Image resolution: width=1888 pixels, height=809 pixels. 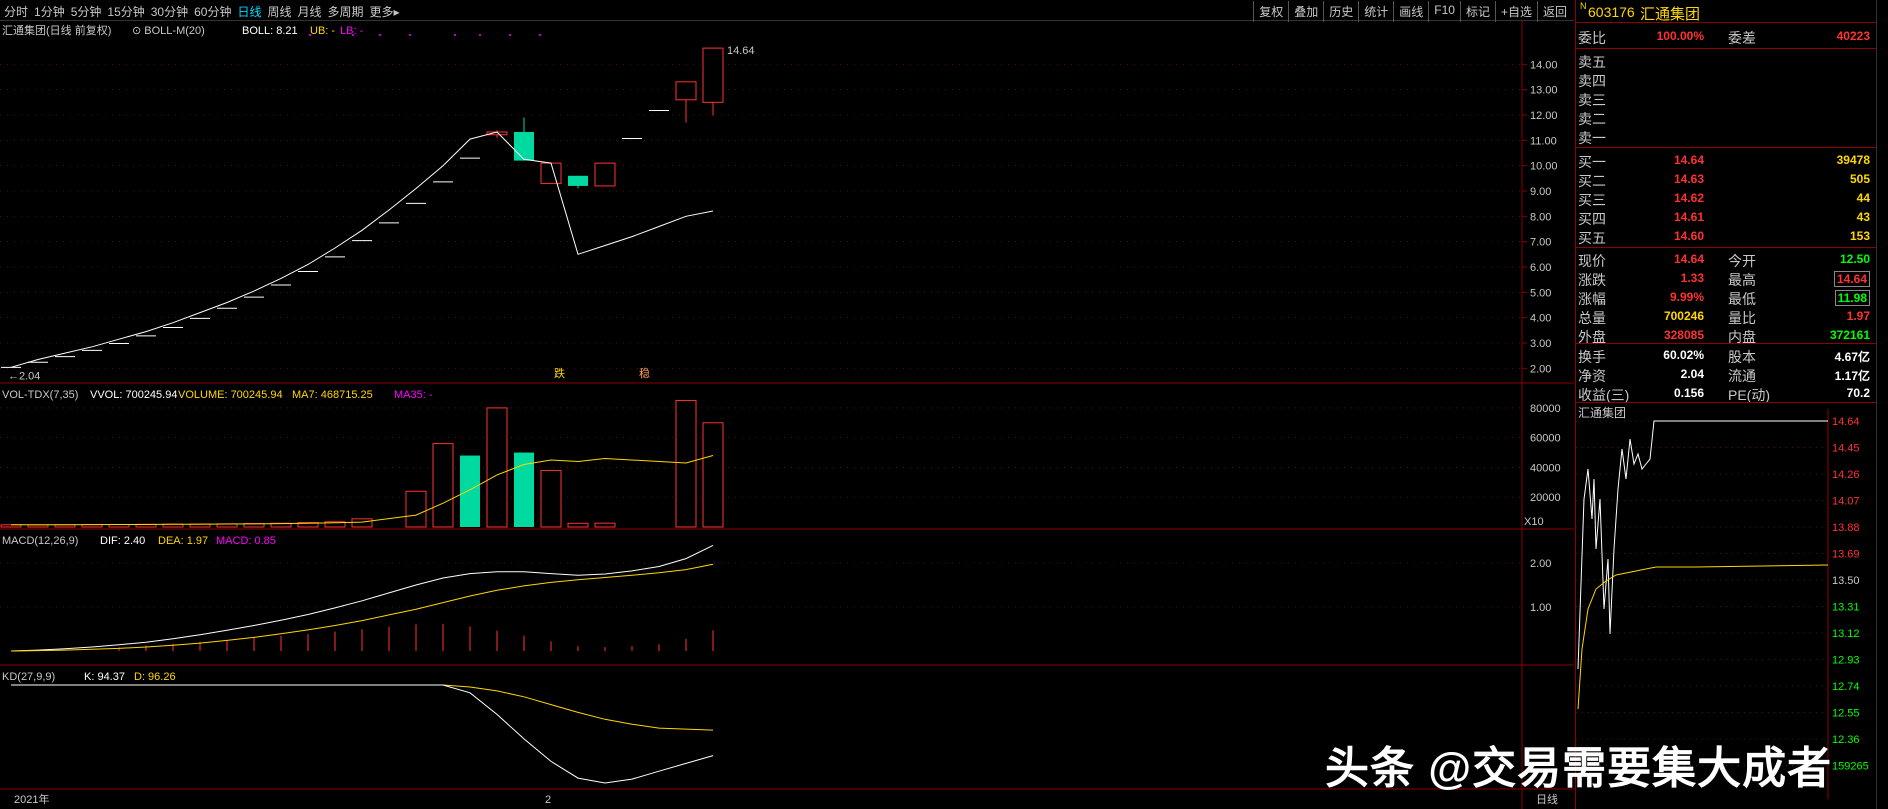 I want to click on boll-indicator-label: ⊙ BOLL-M(20), so click(x=168, y=31).